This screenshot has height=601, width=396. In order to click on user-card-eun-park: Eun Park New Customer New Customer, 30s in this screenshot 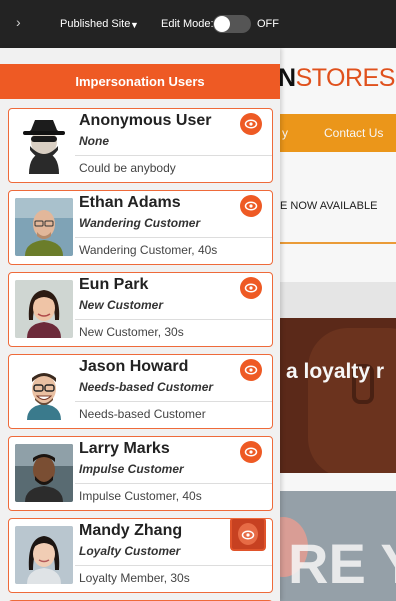, I will do `click(140, 309)`.